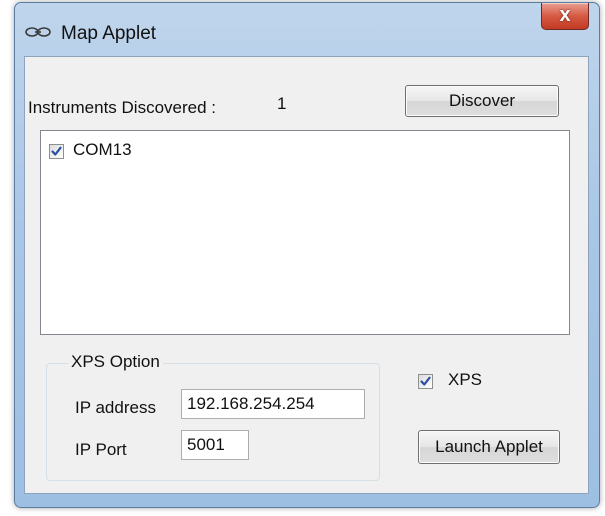  I want to click on ip-address-field, so click(273, 404).